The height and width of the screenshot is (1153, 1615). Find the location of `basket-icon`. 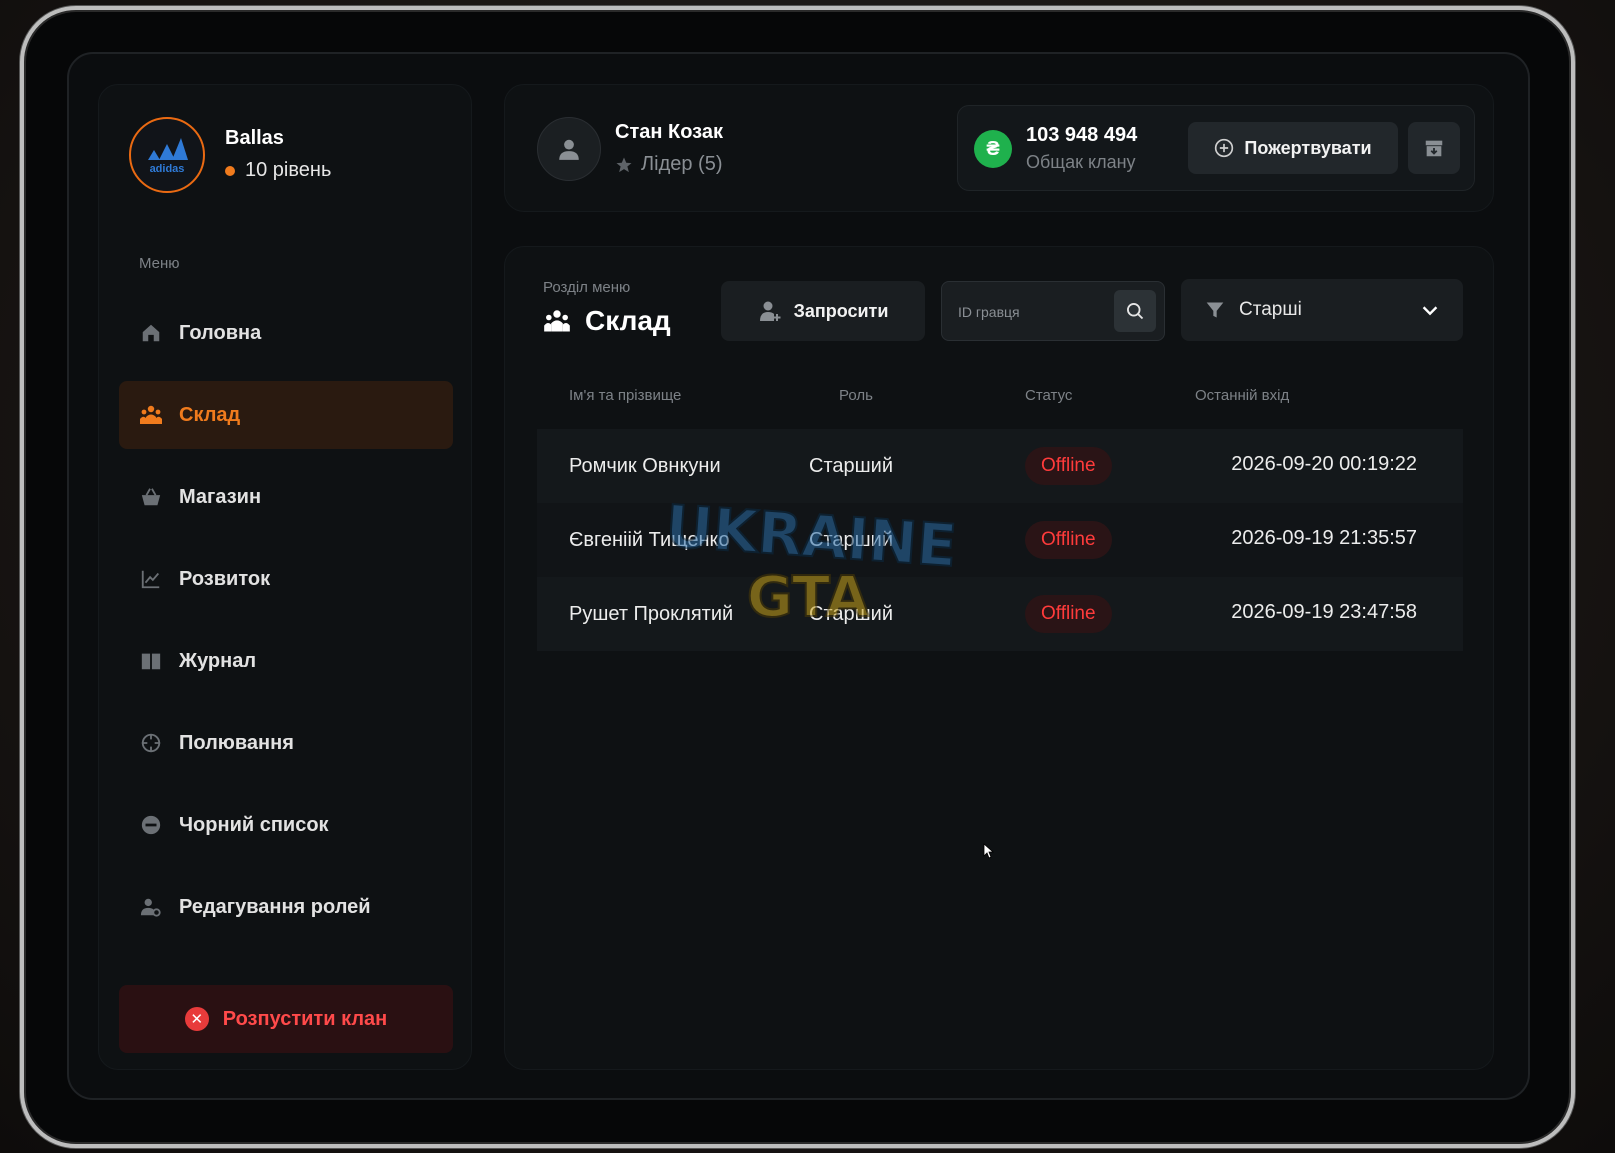

basket-icon is located at coordinates (151, 497).